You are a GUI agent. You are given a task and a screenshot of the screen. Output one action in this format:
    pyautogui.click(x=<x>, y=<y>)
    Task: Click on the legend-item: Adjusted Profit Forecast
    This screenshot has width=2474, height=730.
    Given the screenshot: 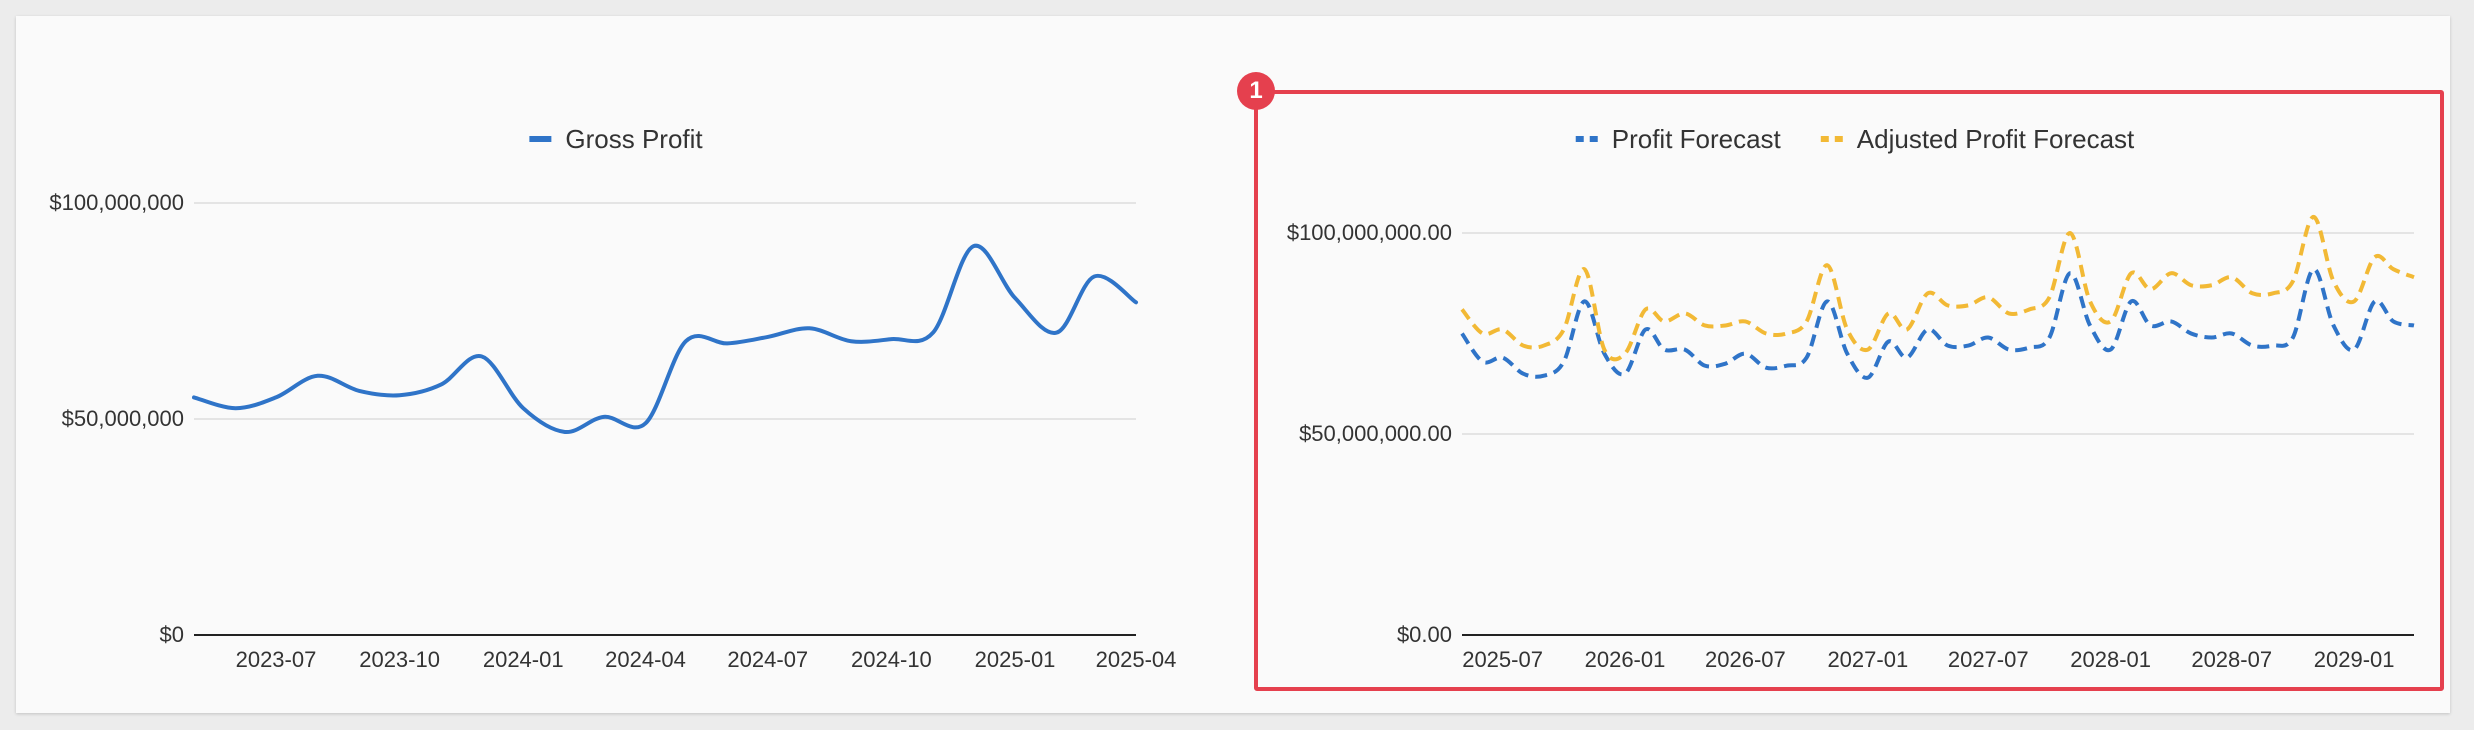 What is the action you would take?
    pyautogui.click(x=1977, y=139)
    